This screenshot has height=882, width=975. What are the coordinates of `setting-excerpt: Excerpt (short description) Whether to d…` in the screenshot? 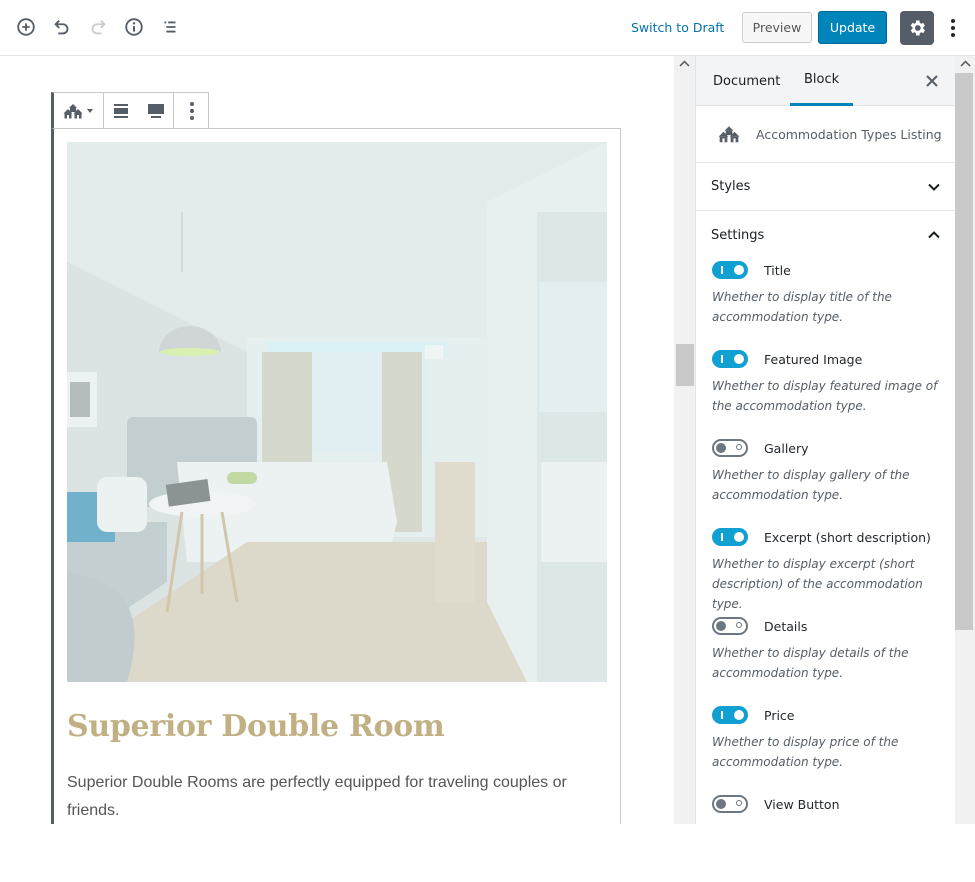 It's located at (830, 570).